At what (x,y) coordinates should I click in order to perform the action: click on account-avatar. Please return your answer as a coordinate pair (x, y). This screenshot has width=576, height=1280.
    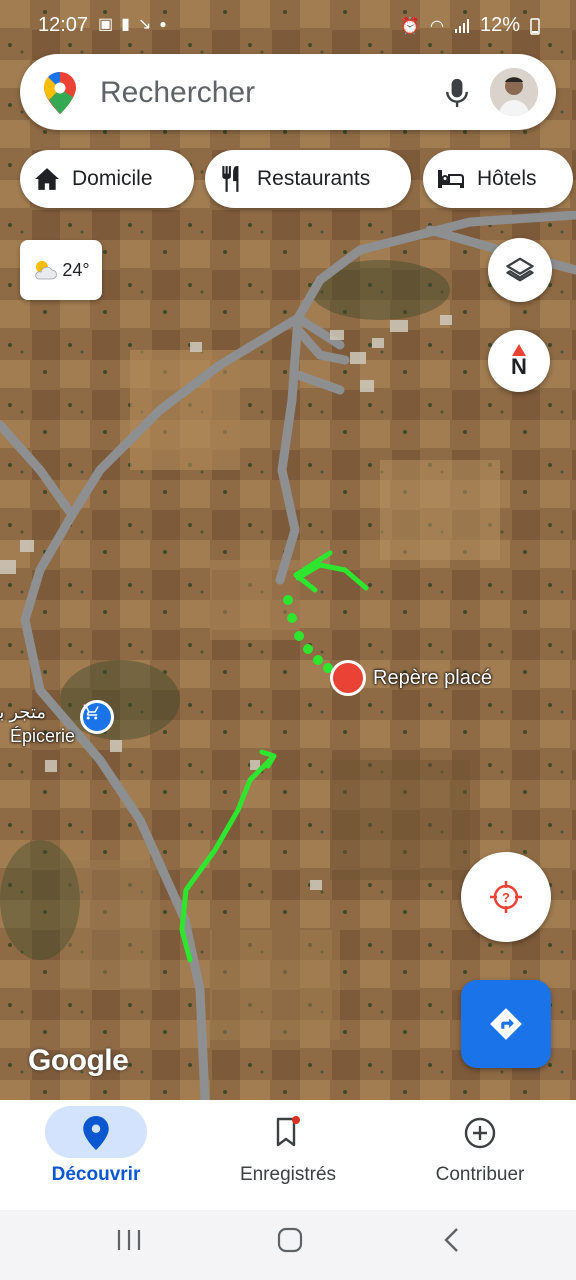
    Looking at the image, I should click on (514, 92).